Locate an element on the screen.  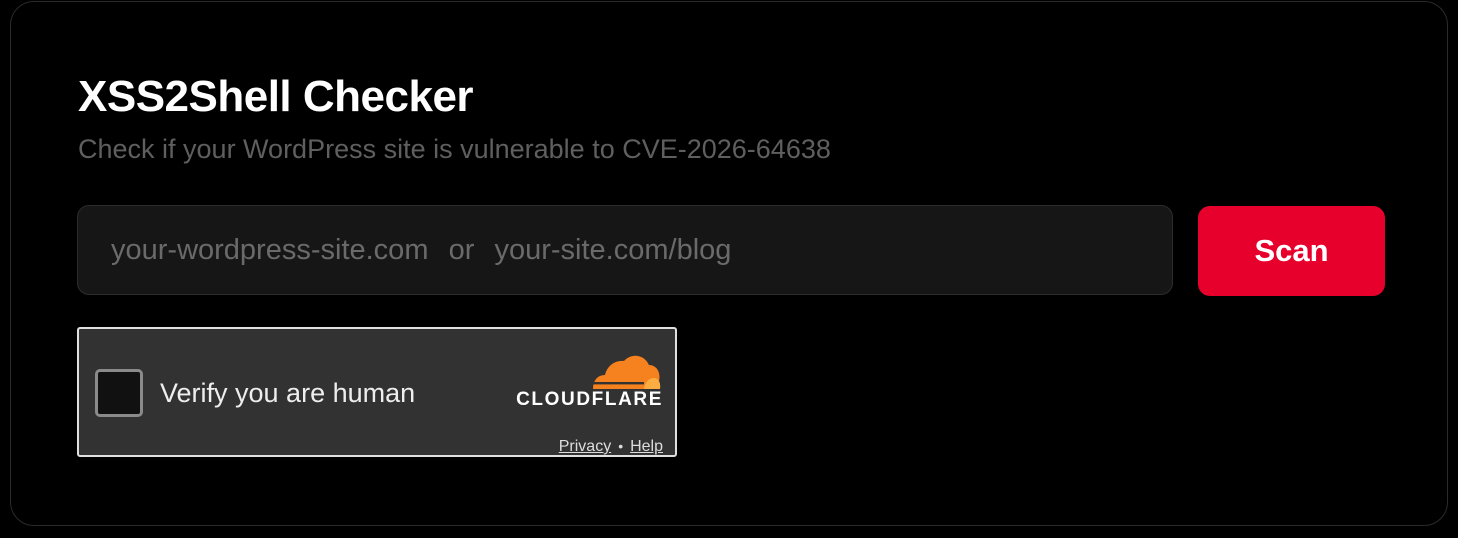
verify-human-label: Verify you are human is located at coordinates (288, 393).